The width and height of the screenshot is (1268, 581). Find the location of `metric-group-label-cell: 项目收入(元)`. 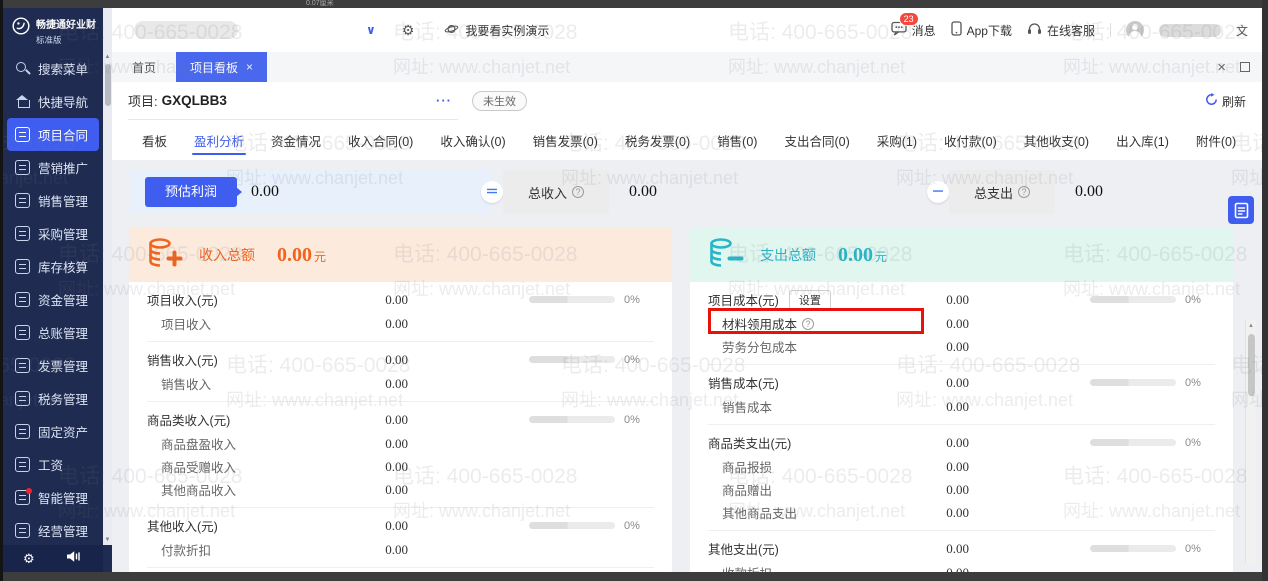

metric-group-label-cell: 项目收入(元) is located at coordinates (266, 299).